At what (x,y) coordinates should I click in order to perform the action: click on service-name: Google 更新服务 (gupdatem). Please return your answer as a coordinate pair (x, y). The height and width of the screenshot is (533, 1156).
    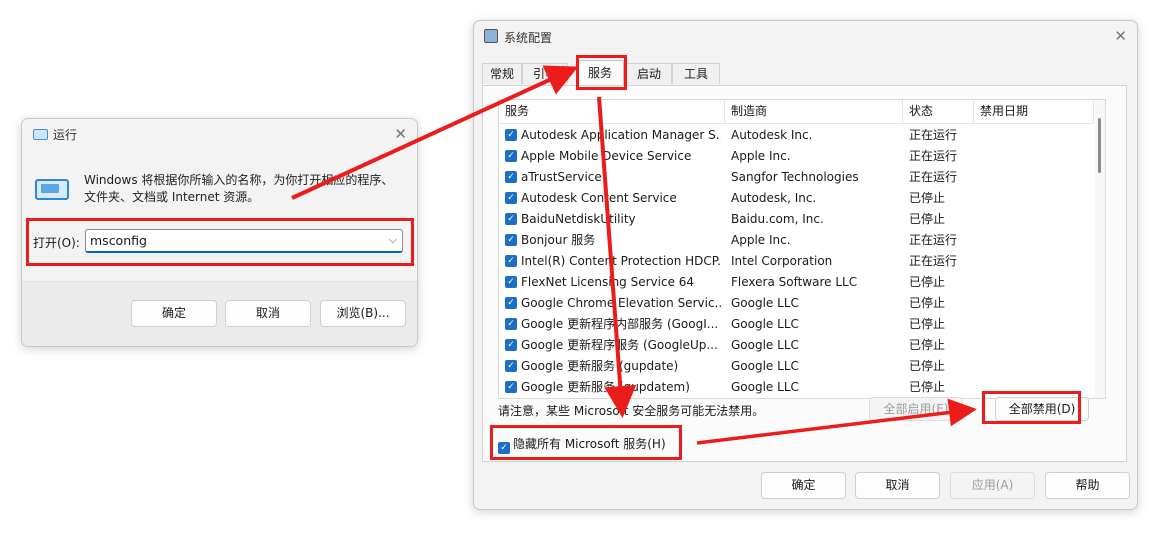
    Looking at the image, I should click on (605, 387).